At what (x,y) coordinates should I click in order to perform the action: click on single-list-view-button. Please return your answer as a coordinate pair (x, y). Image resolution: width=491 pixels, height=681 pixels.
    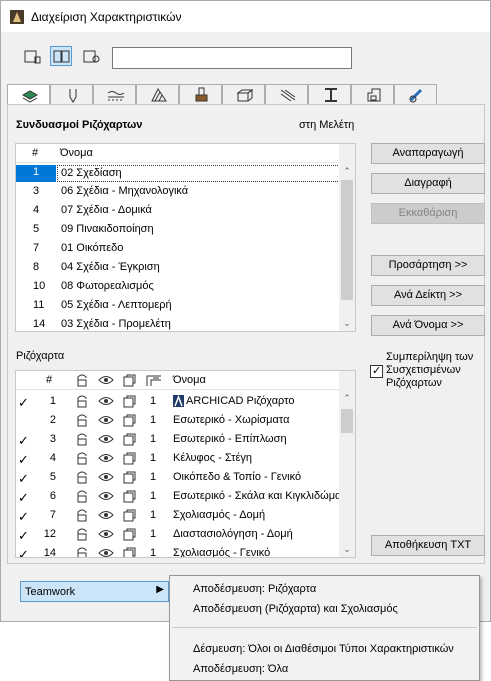
    Looking at the image, I should click on (32, 56).